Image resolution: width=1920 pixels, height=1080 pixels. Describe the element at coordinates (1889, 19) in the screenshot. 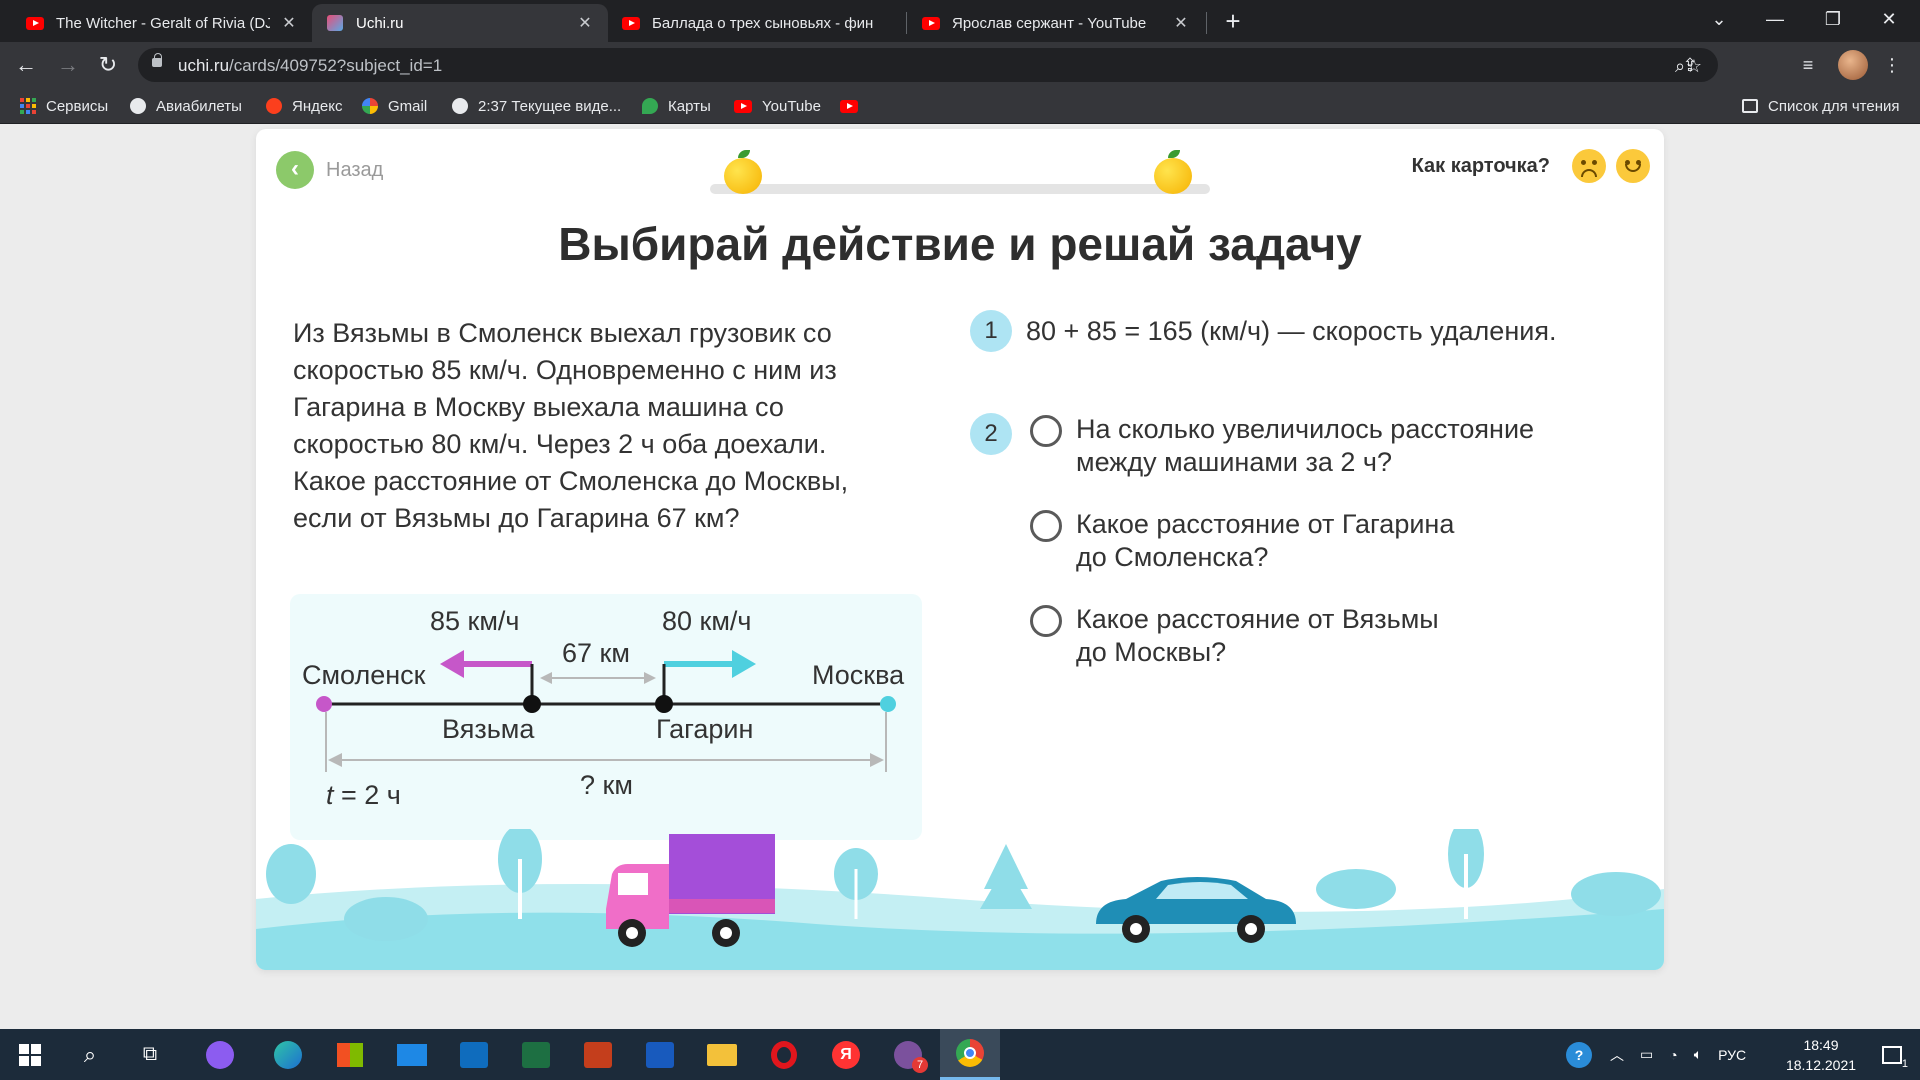

I see `close-window-button: ✕` at that location.